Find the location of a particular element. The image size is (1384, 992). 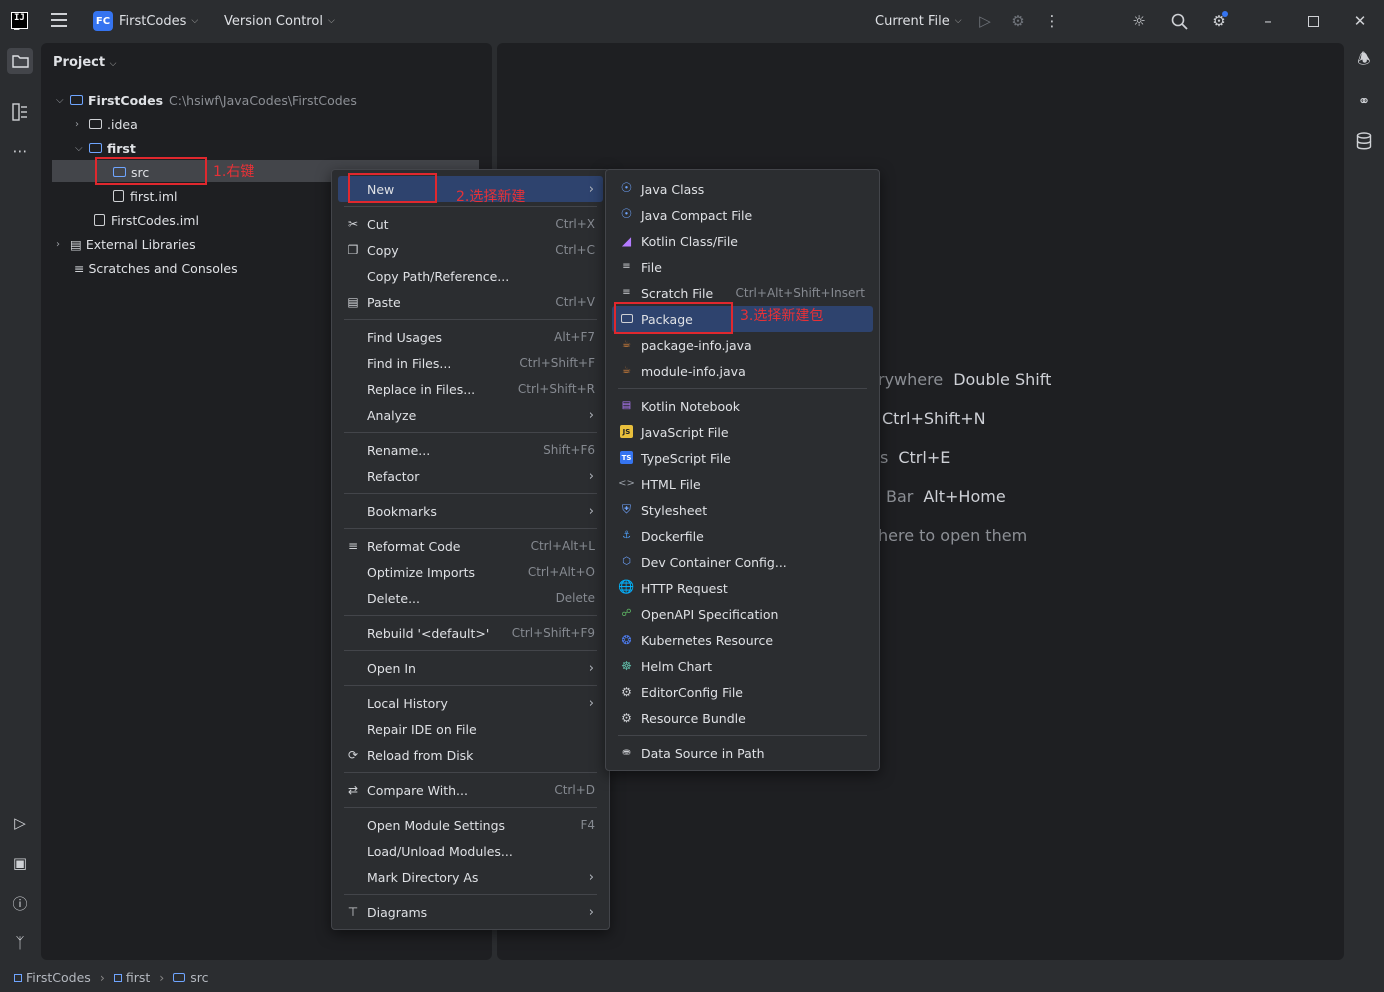

kotlin-icon: ◢ is located at coordinates (626, 240).